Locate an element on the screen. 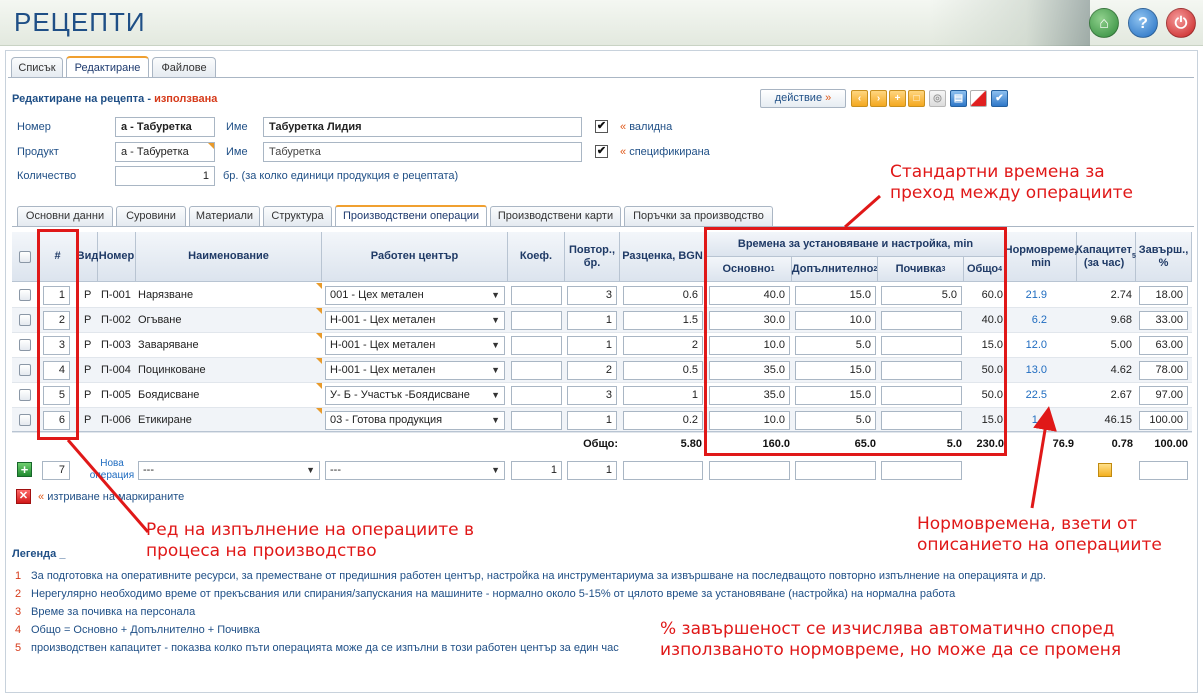 The image size is (1203, 697). print-icon: ▤ is located at coordinates (958, 98).